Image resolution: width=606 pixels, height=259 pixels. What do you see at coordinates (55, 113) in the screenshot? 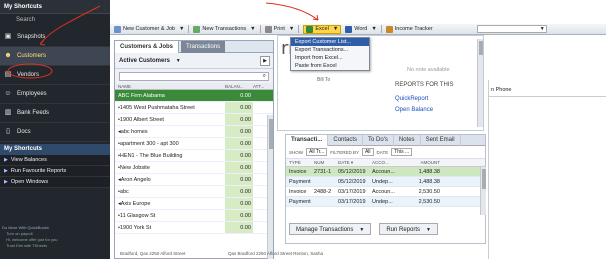
I see `nav-item-bank-feeds: ▥ Bank Feeds` at bounding box center [55, 113].